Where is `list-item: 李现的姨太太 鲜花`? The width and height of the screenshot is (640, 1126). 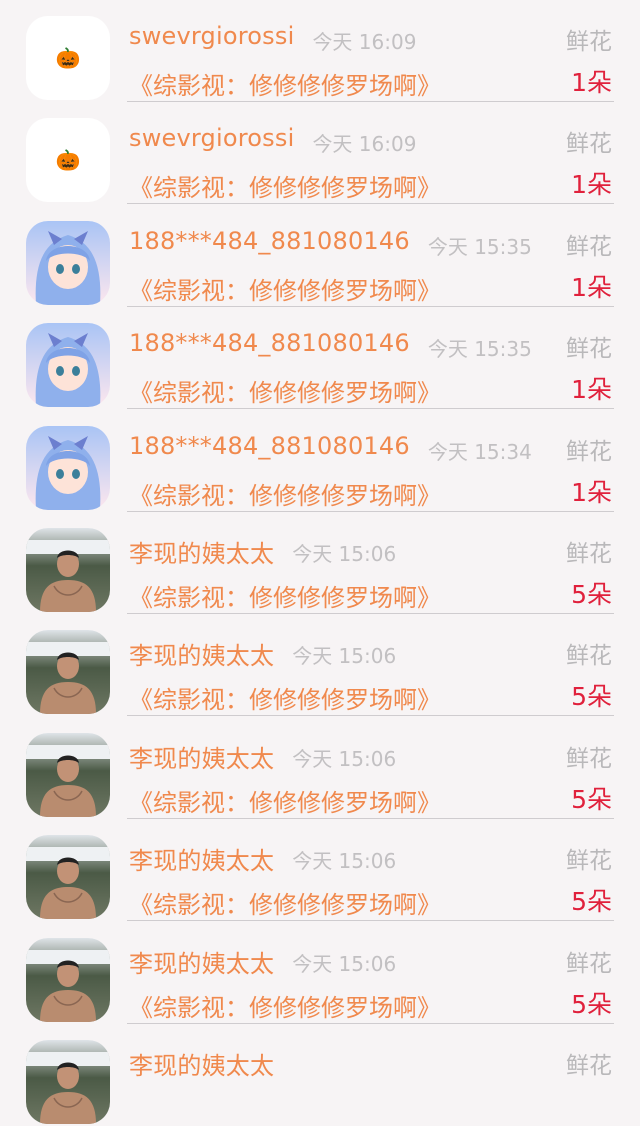
list-item: 李现的姨太太 鲜花 is located at coordinates (320, 1075).